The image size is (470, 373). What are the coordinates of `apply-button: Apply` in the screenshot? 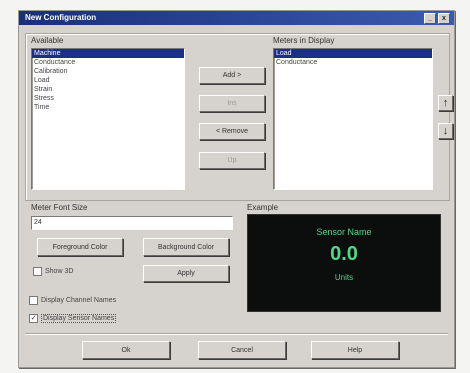 It's located at (186, 273).